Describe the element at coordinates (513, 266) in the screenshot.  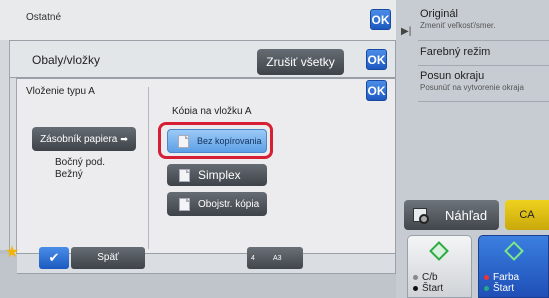
I see `color-start-button: Farba Štart` at that location.